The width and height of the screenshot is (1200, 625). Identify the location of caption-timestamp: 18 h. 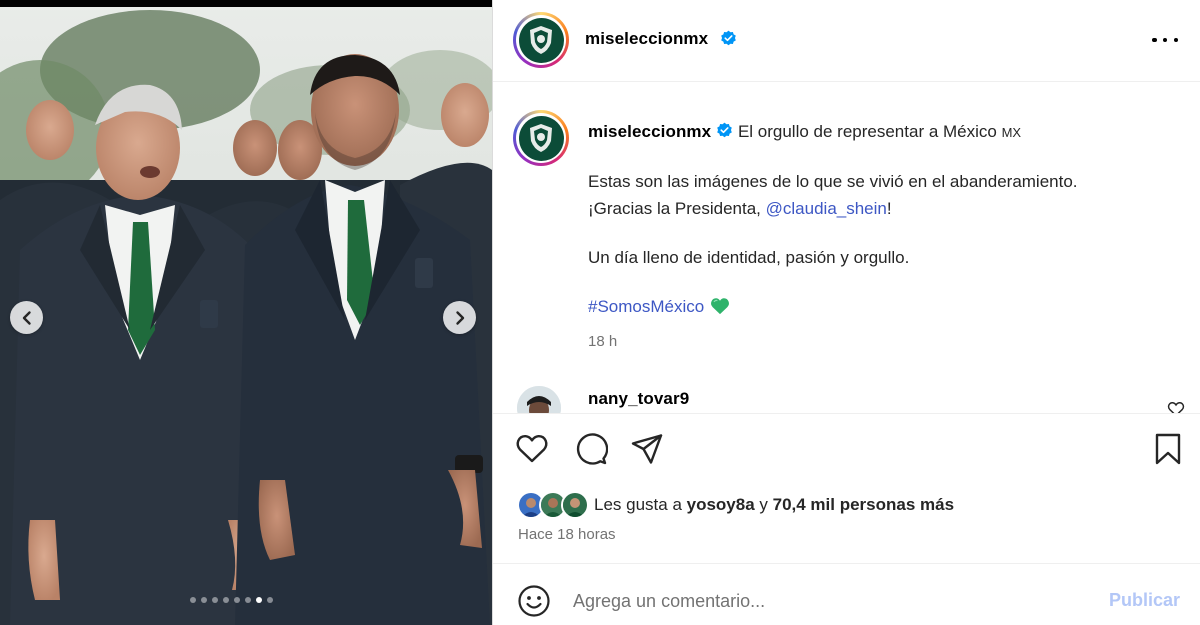
(603, 341).